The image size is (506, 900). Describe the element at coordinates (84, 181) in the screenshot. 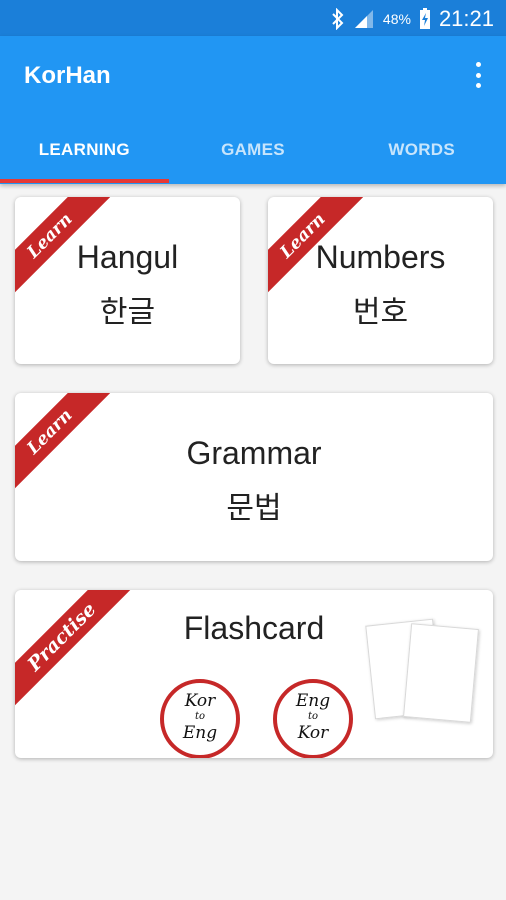

I see `tab-indicator` at that location.